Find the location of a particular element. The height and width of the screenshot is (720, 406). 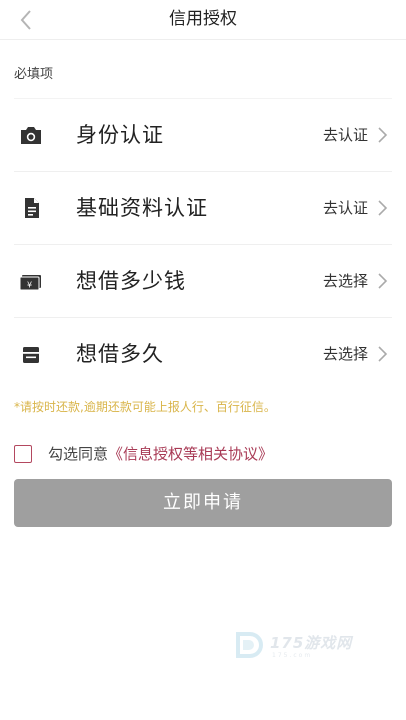

list-item-label: 想借多少钱 is located at coordinates (131, 281).